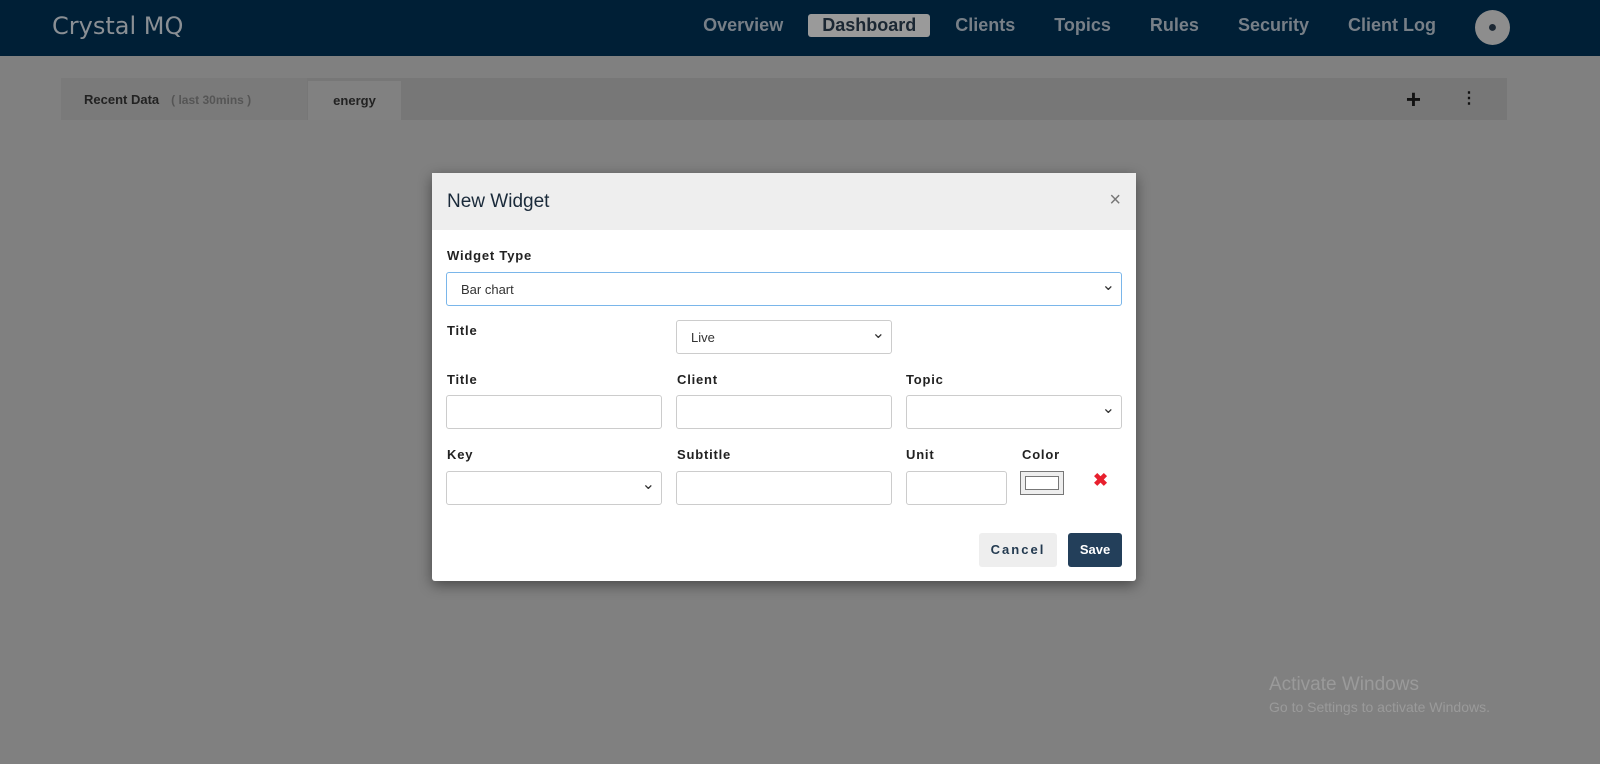  What do you see at coordinates (1014, 412) in the screenshot?
I see `topic-select` at bounding box center [1014, 412].